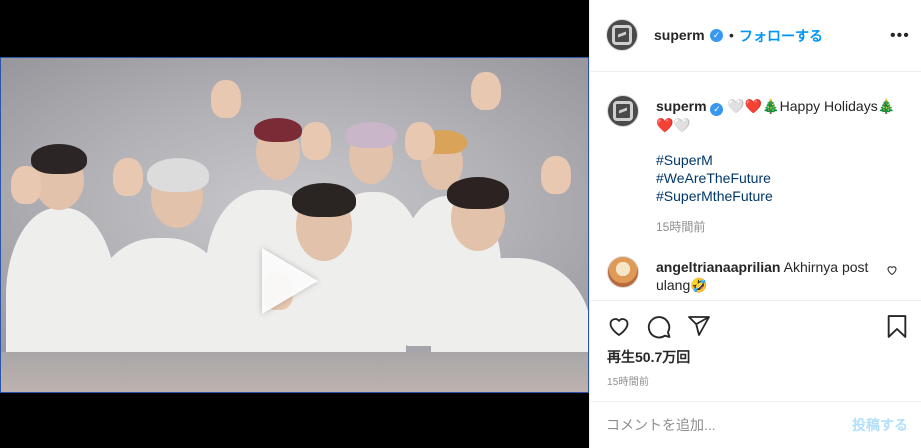 The image size is (921, 448). Describe the element at coordinates (781, 36) in the screenshot. I see `follow-button: フォローする` at that location.